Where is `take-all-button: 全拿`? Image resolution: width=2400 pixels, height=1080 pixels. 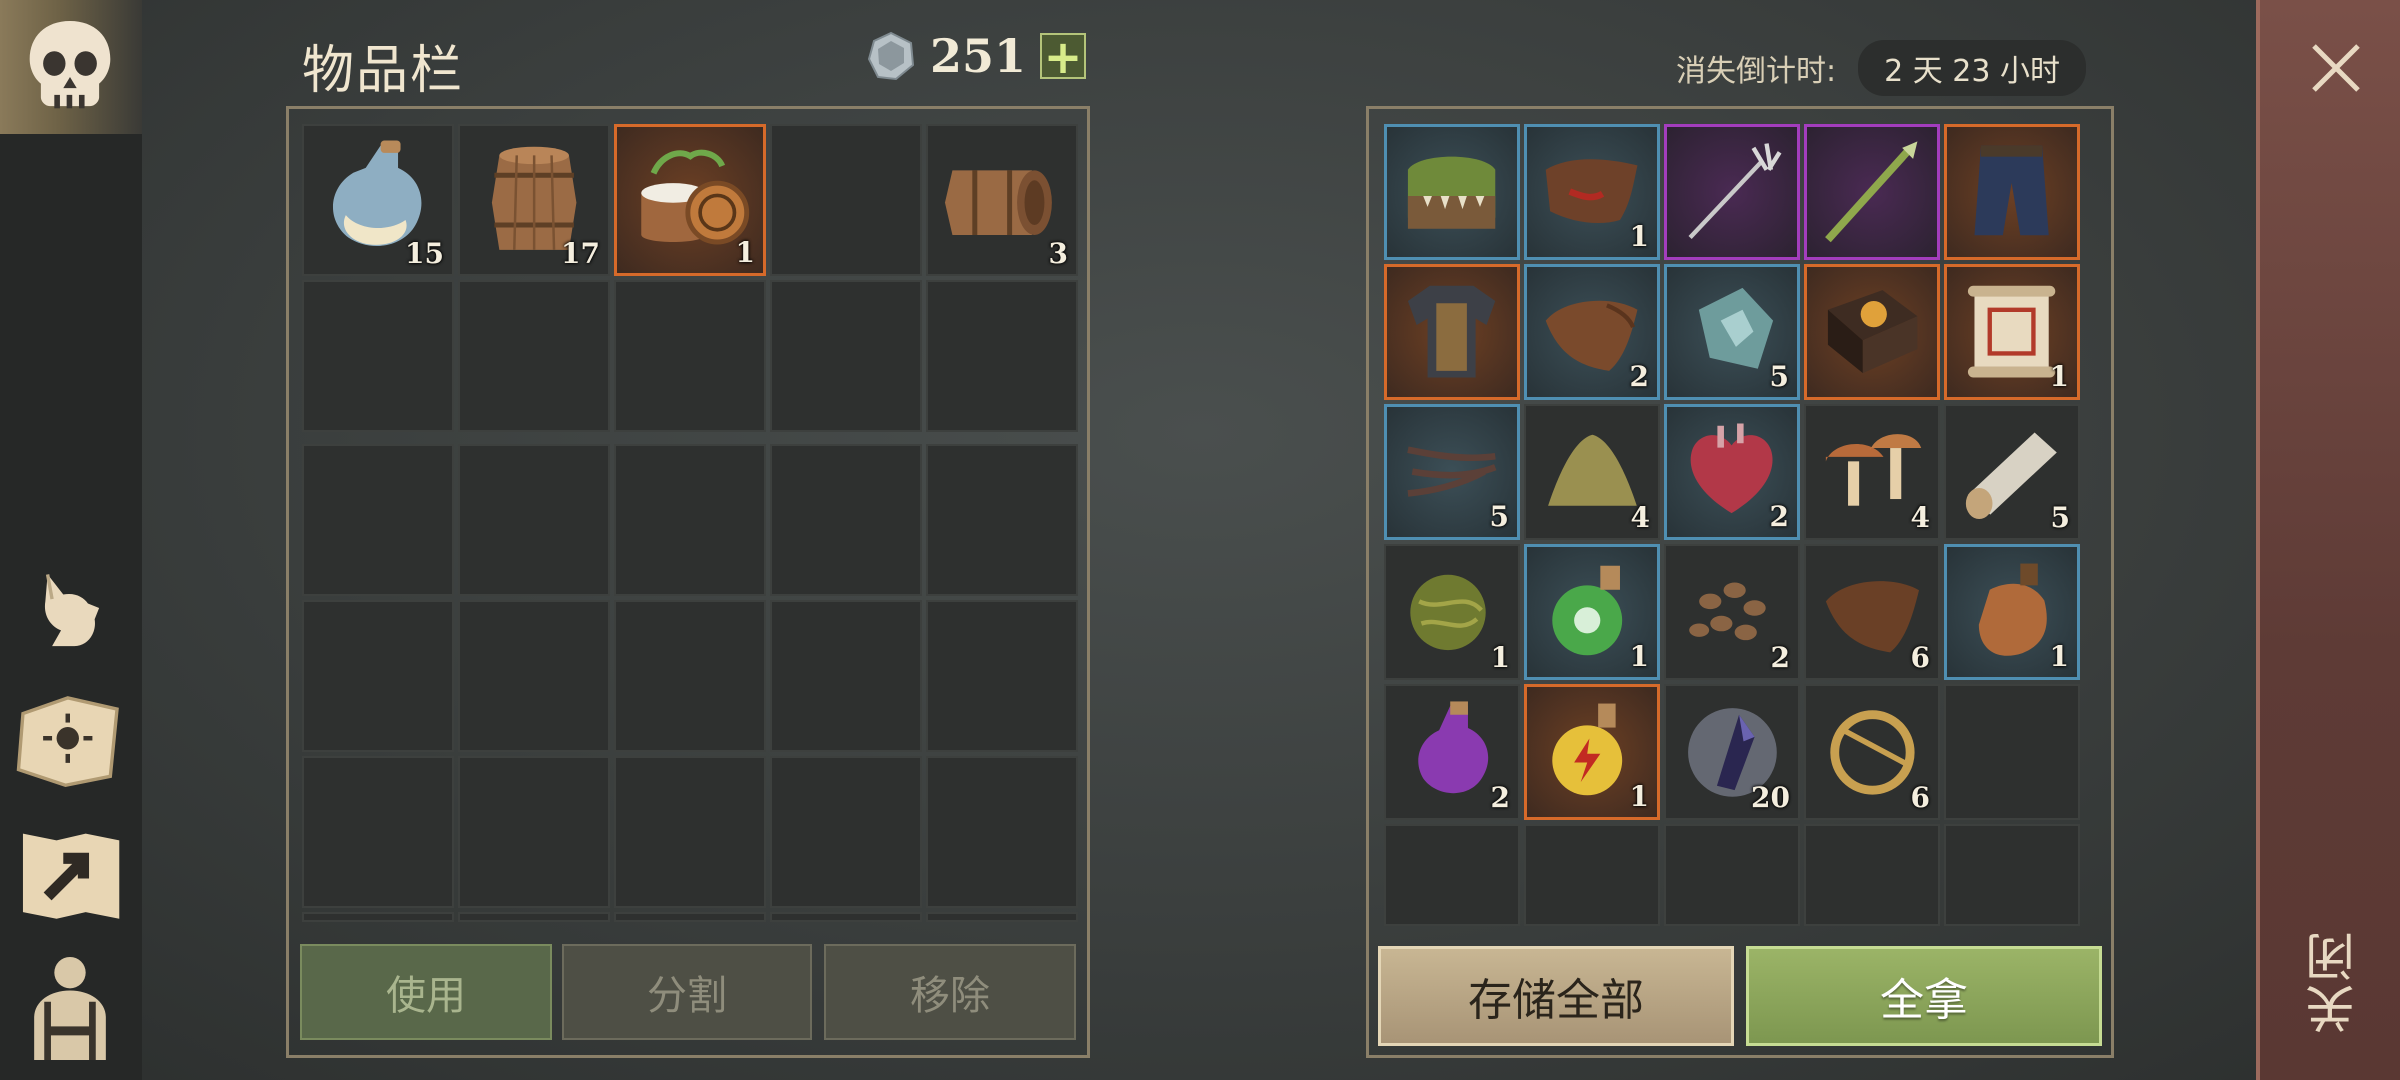 take-all-button: 全拿 is located at coordinates (1924, 996).